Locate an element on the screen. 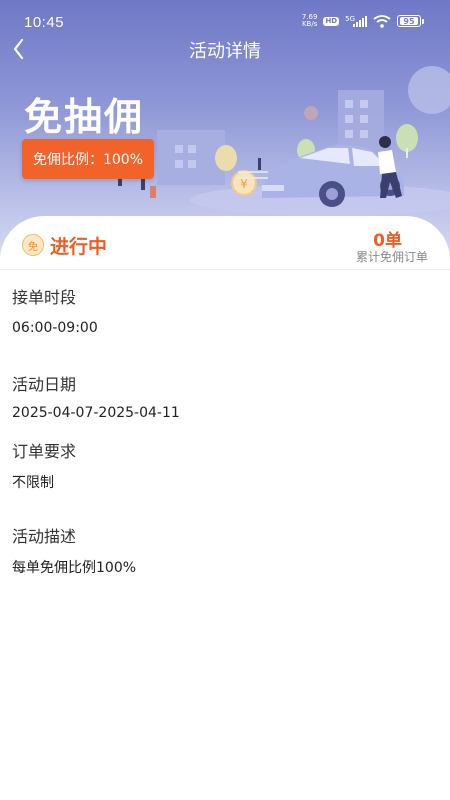  clock: 10:45 is located at coordinates (44, 22).